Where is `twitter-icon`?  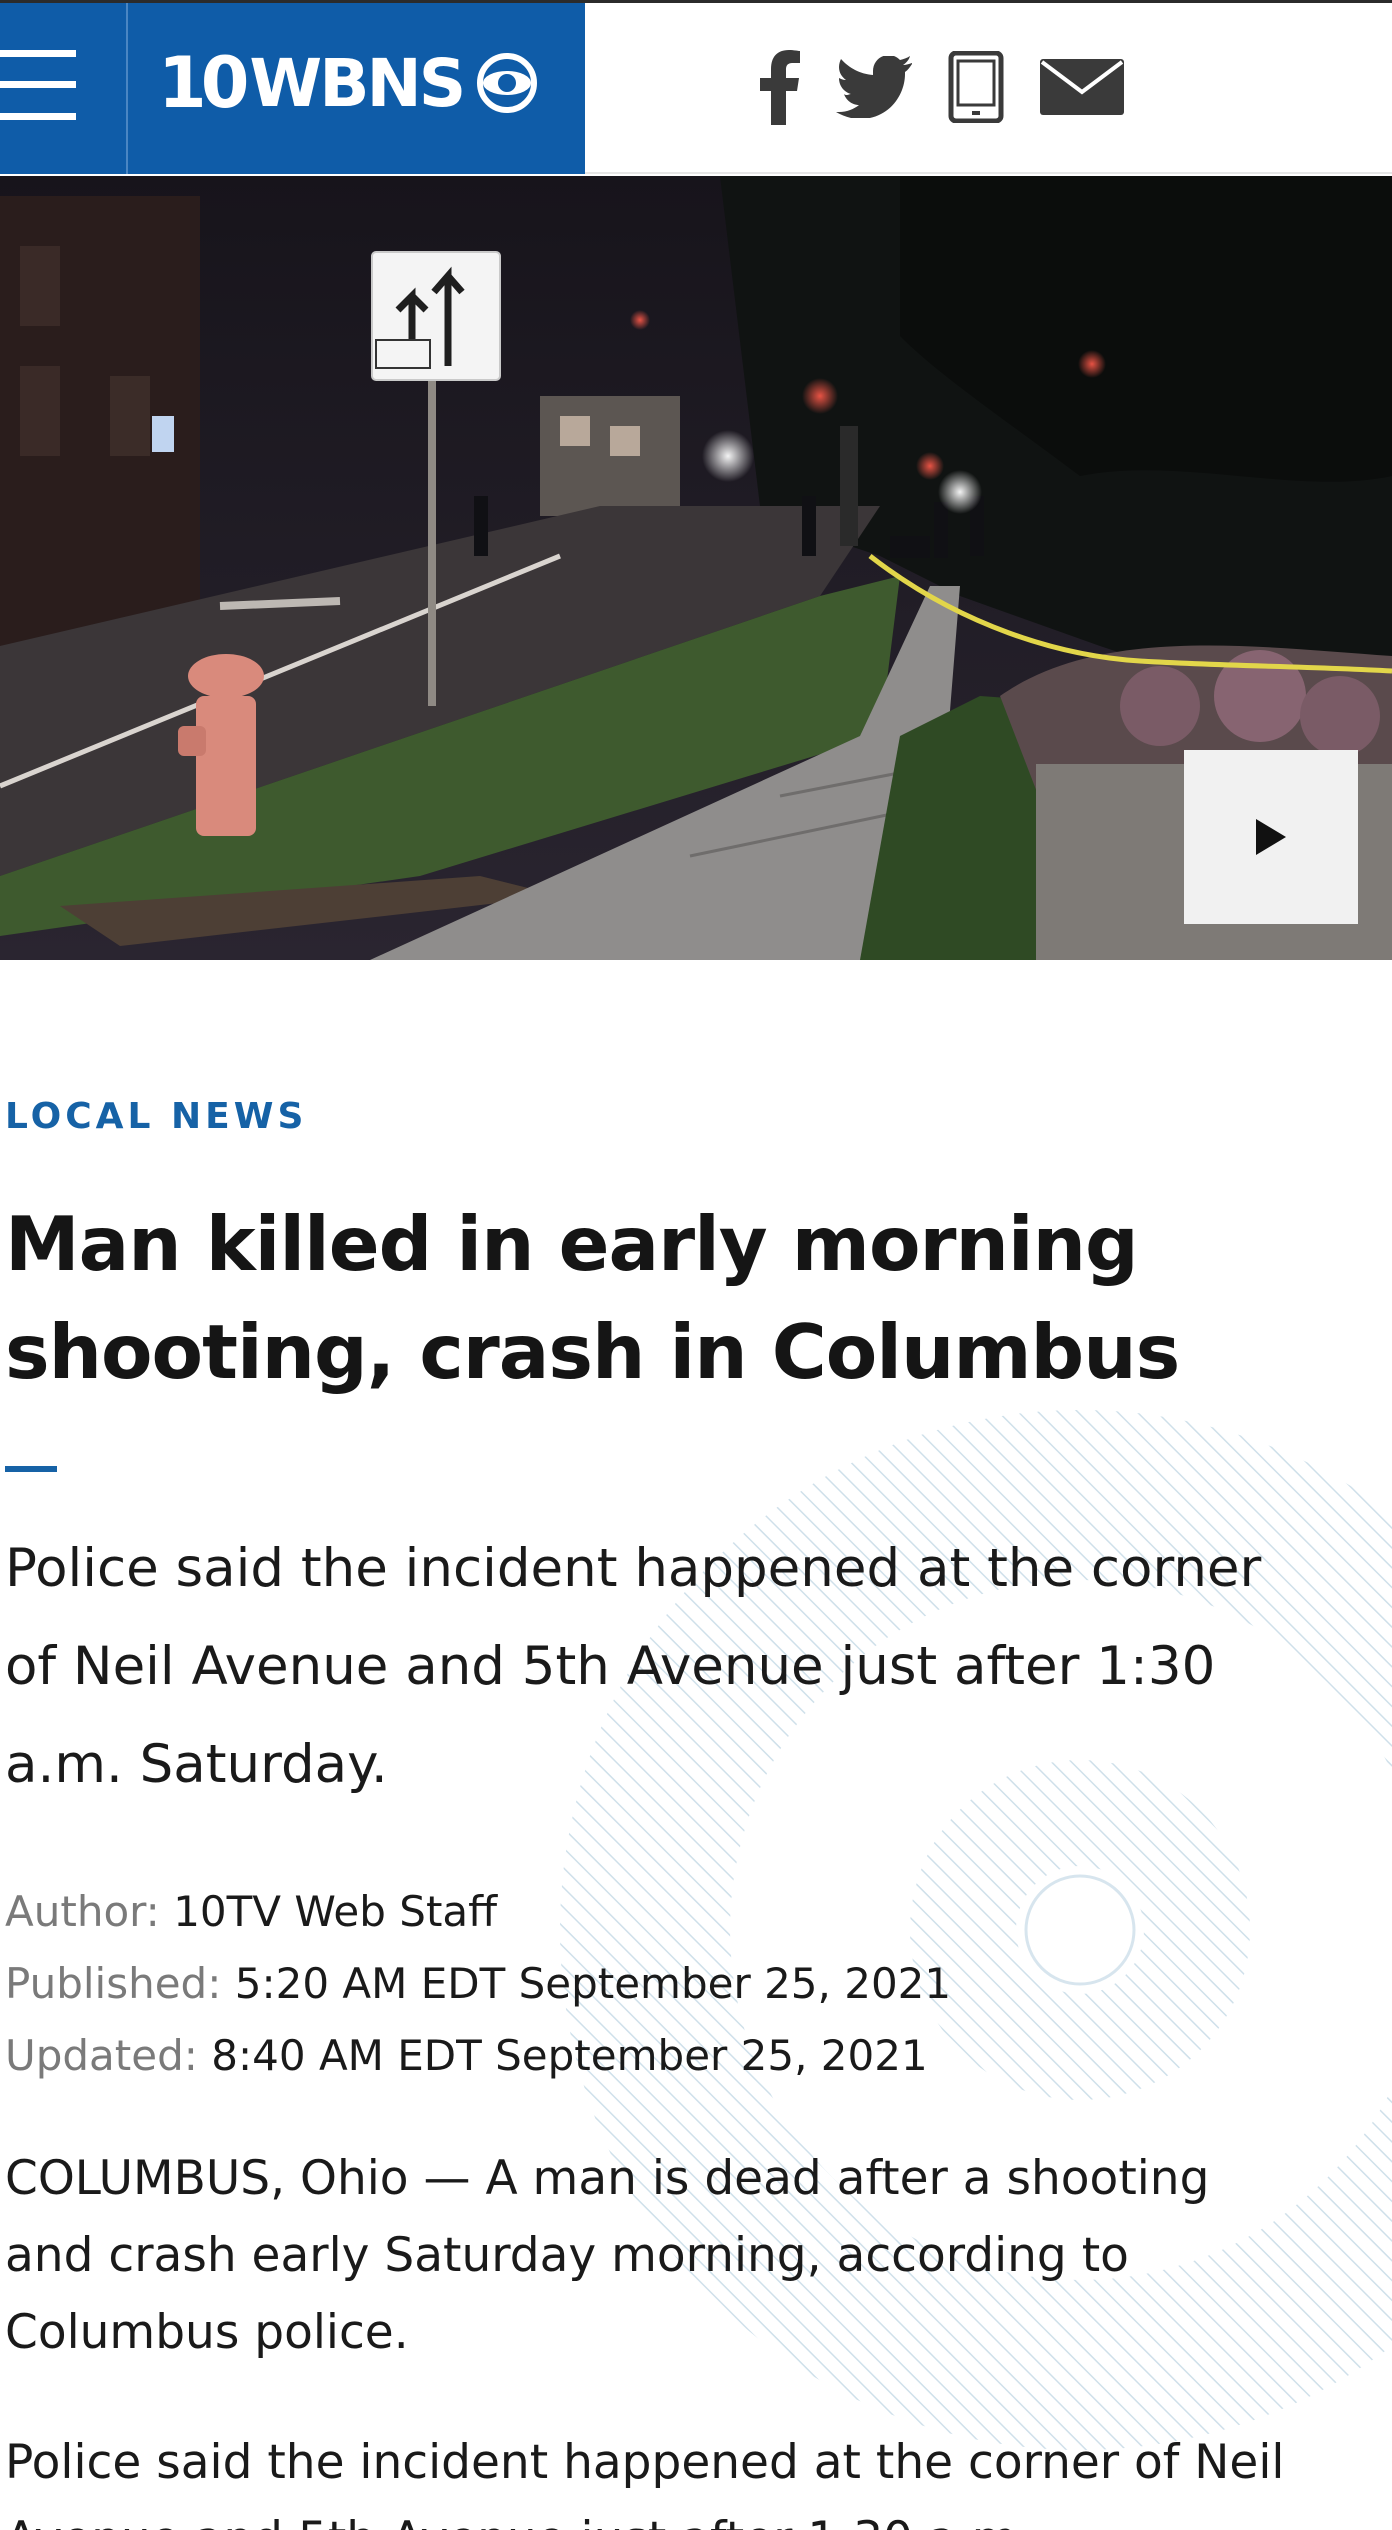 twitter-icon is located at coordinates (874, 87).